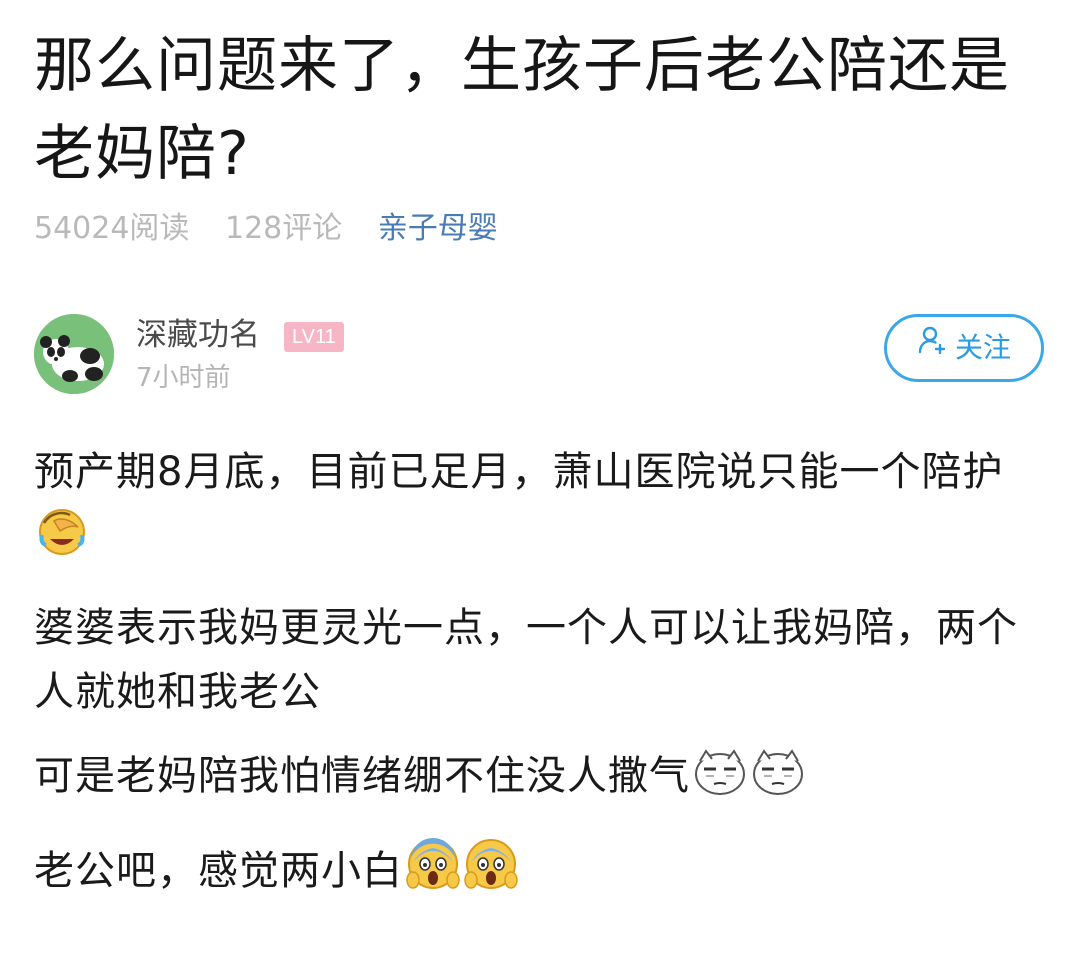 Image resolution: width=1080 pixels, height=963 pixels. What do you see at coordinates (438, 228) in the screenshot?
I see `category-link: 亲子母婴` at bounding box center [438, 228].